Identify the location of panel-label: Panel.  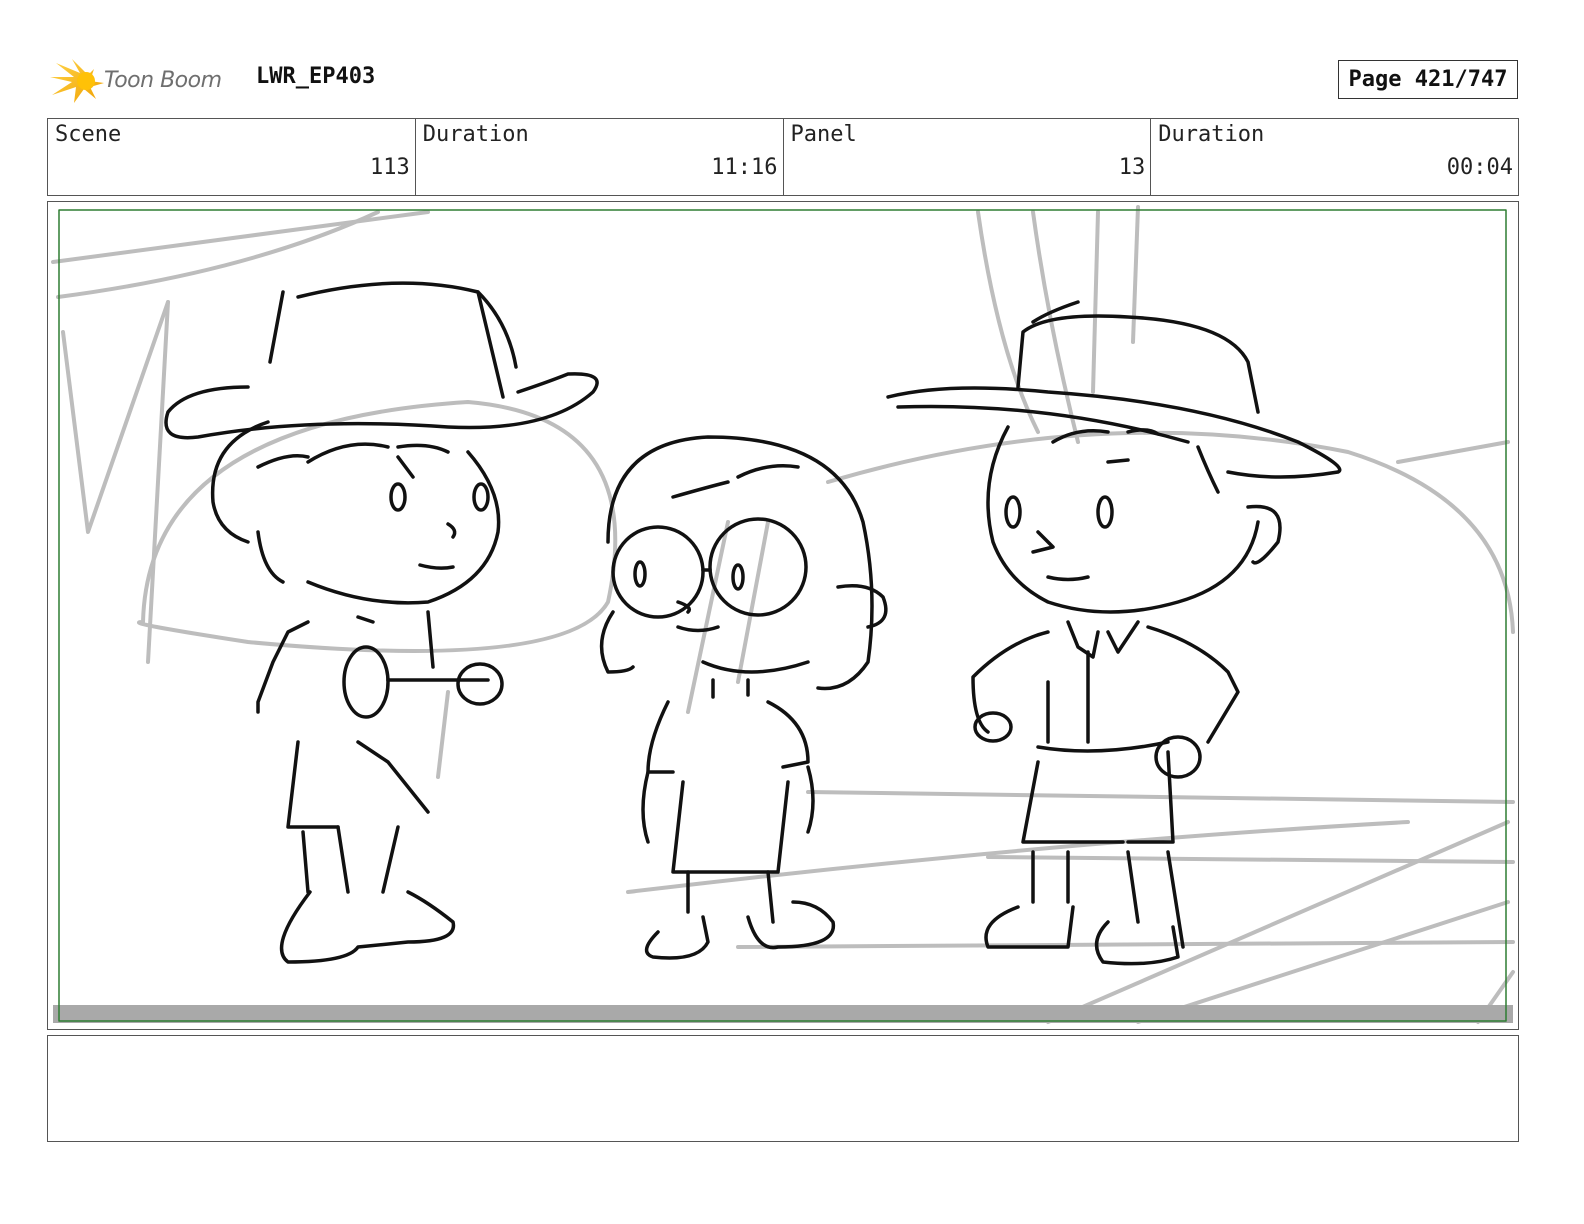
(823, 134).